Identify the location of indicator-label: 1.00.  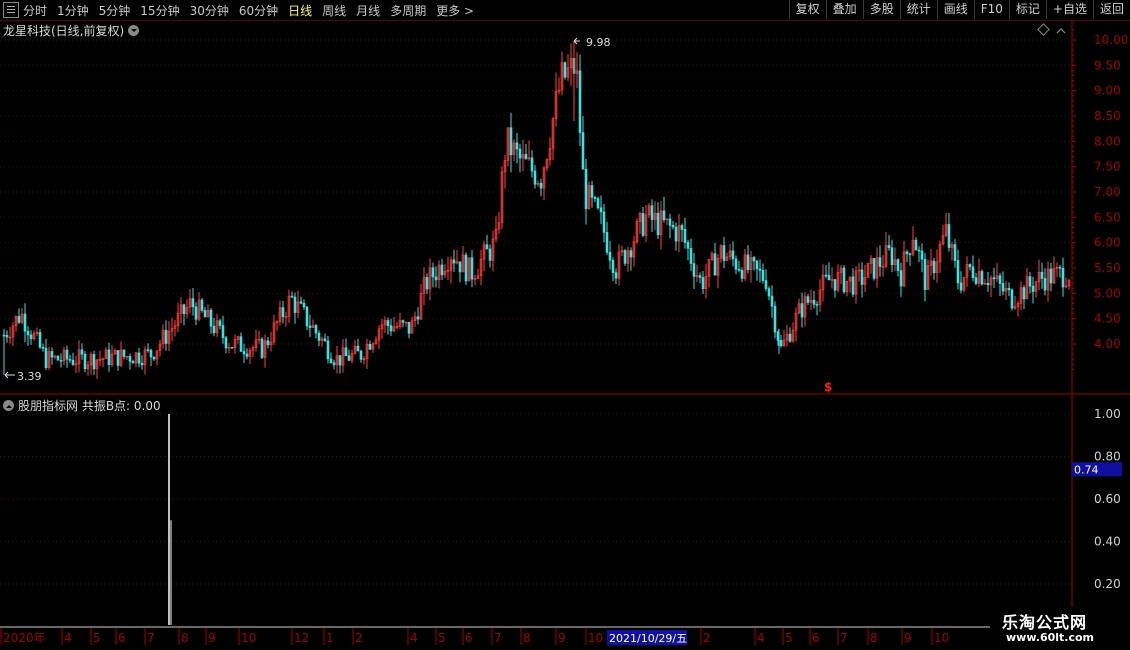
(1107, 414).